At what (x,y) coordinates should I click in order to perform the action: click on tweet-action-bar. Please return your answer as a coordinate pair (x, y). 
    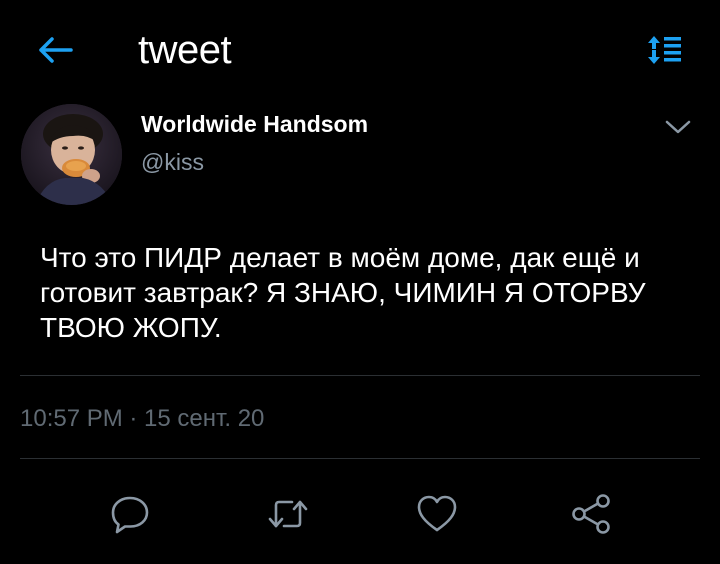
    Looking at the image, I should click on (360, 514).